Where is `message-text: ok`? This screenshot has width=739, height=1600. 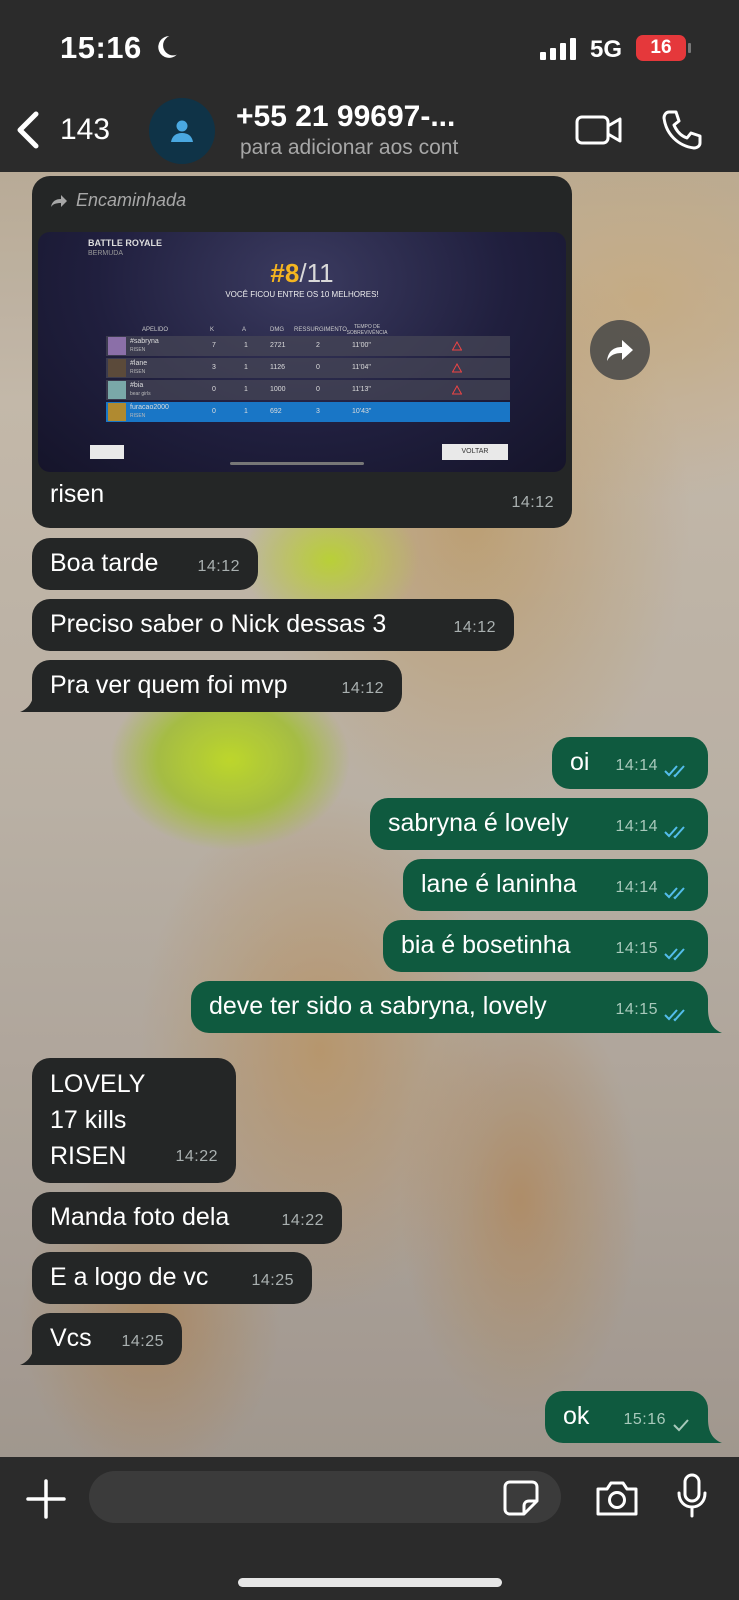
message-text: ok is located at coordinates (576, 1416).